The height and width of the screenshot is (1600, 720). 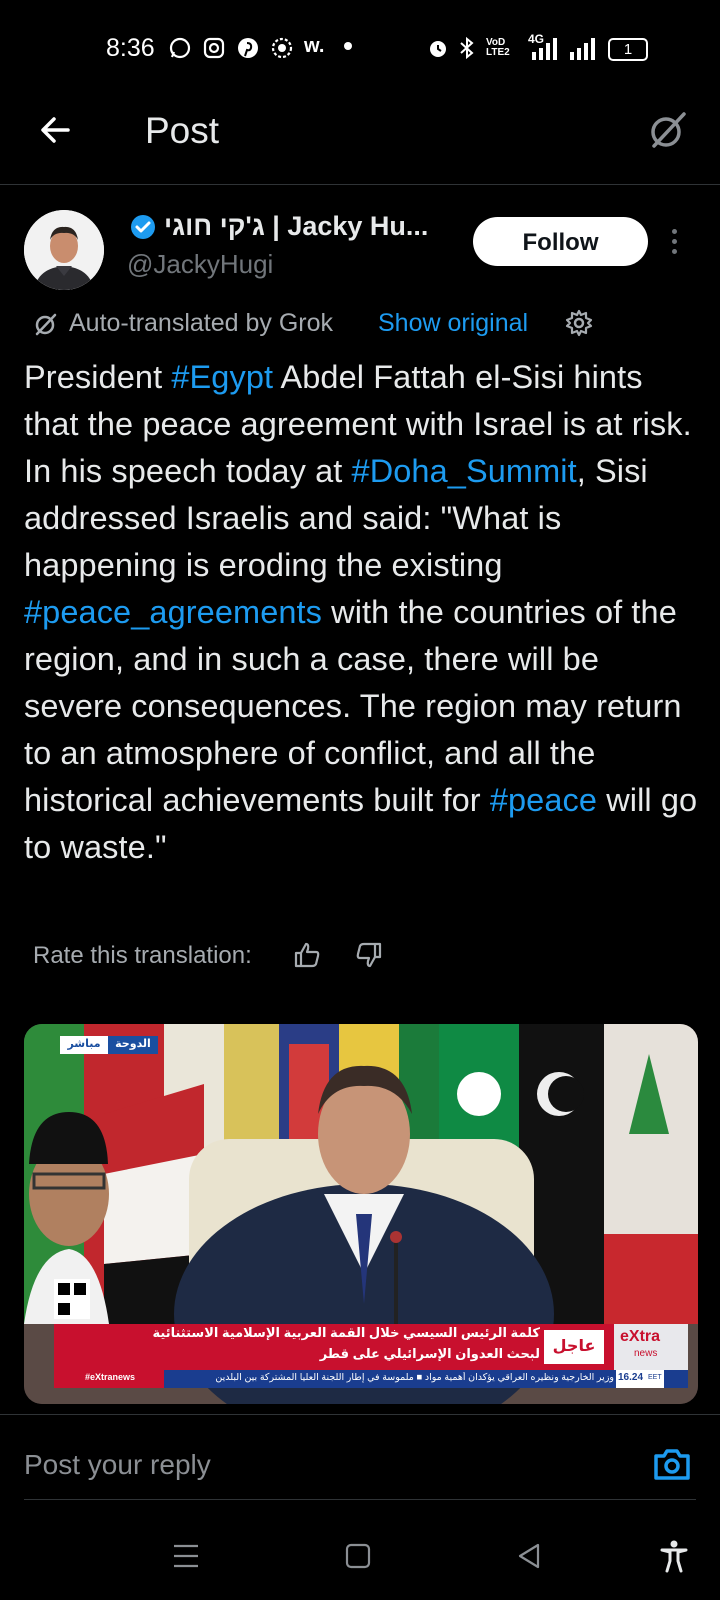 What do you see at coordinates (133, 1044) in the screenshot?
I see `live-location: الدوحة` at bounding box center [133, 1044].